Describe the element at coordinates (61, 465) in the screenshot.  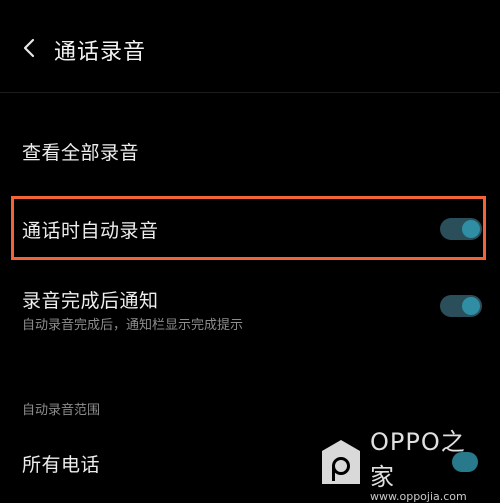
I see `all-calls-label: 所有电话` at that location.